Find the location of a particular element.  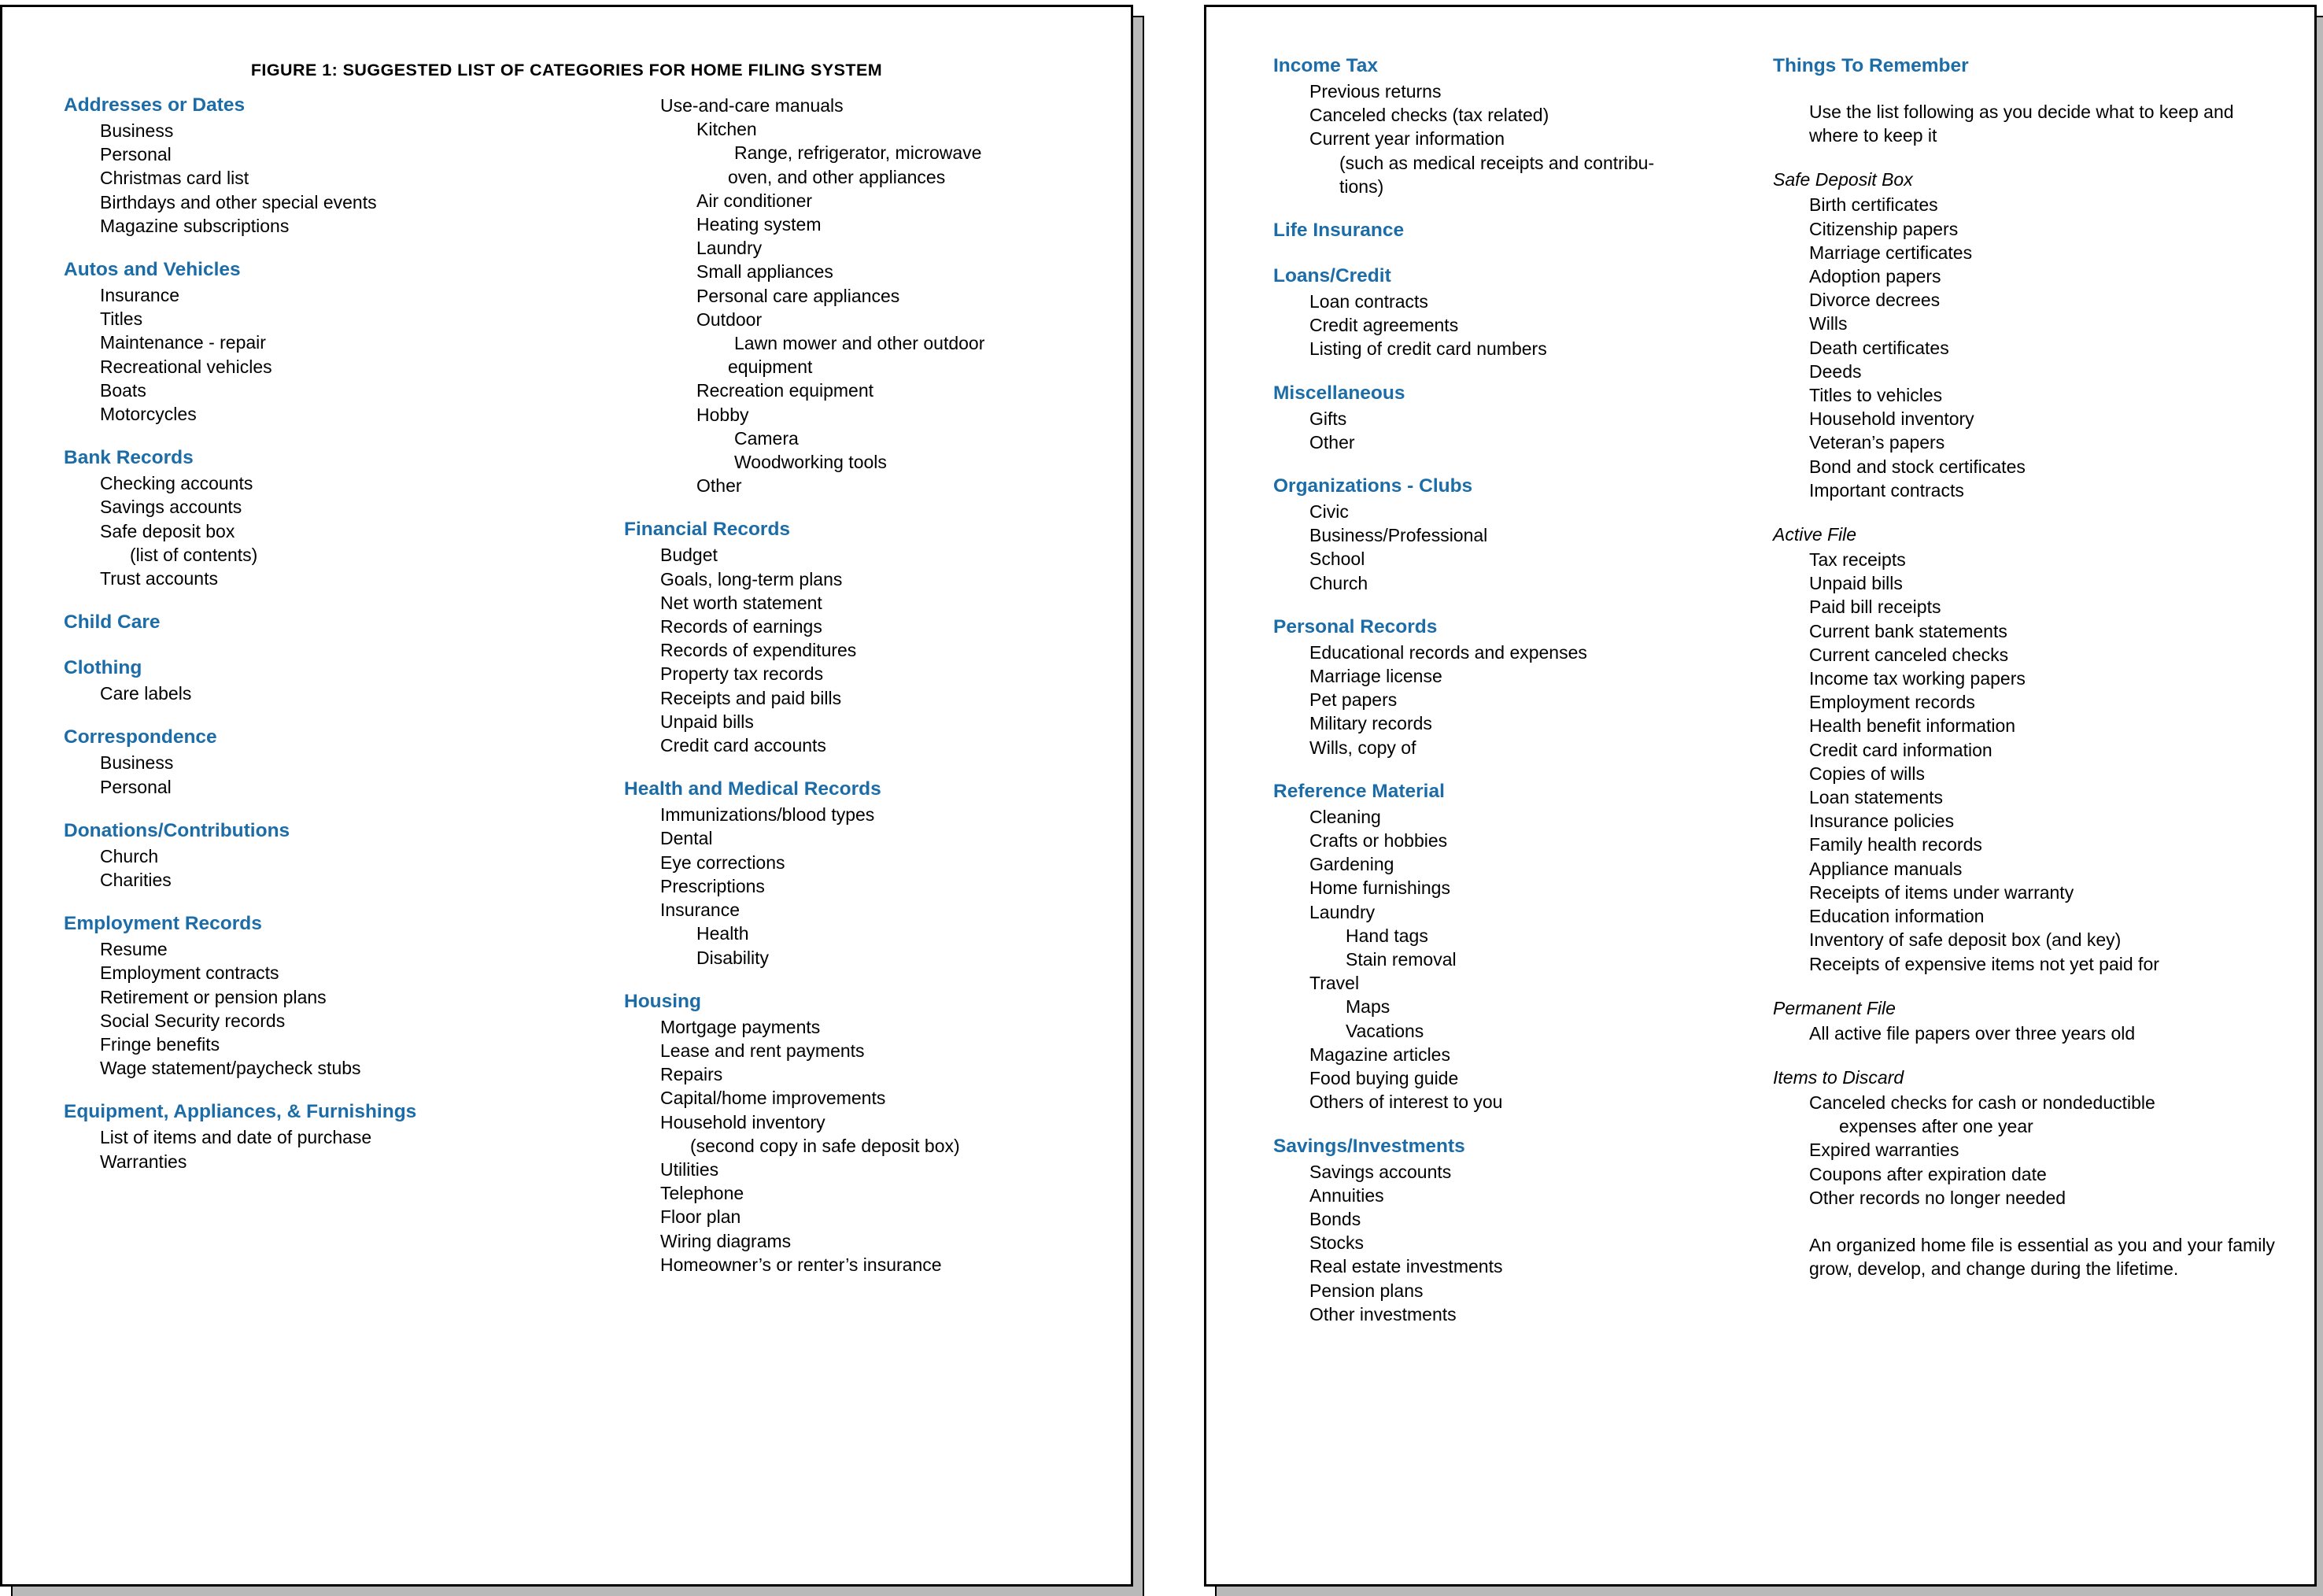

group-subheading-items-to-discard: Items to Discard is located at coordinates (1839, 1077).